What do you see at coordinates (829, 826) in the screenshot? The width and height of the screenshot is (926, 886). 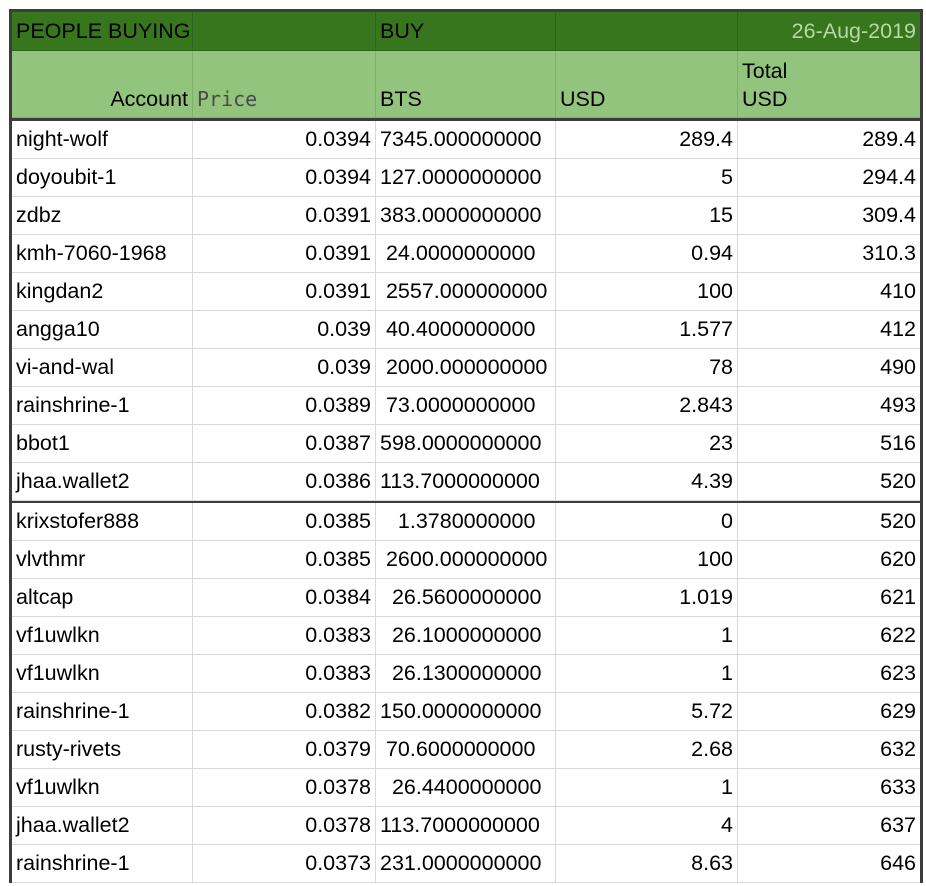 I see `total-usd-cell: 637` at bounding box center [829, 826].